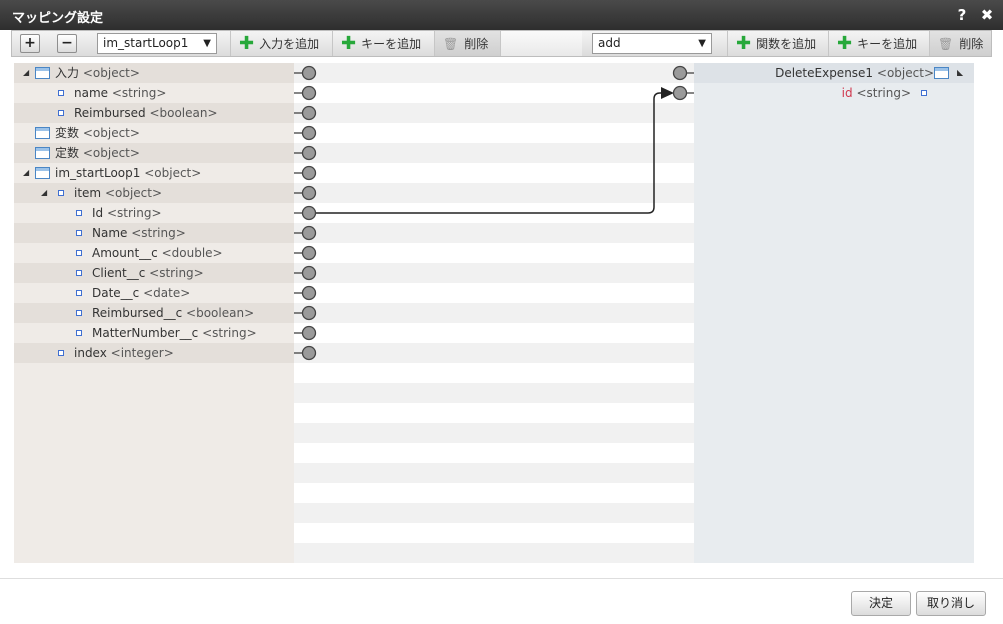  I want to click on target-tree-row: DeleteExpense1 <object> ◣, so click(834, 73).